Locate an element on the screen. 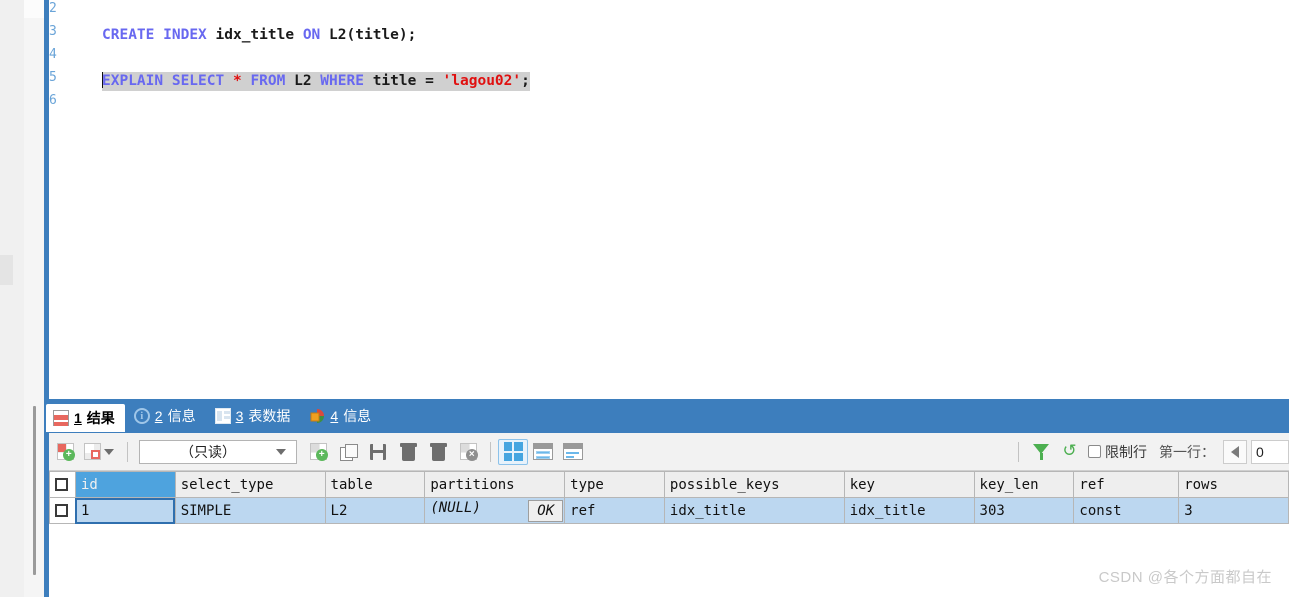  funnel-icon is located at coordinates (1041, 451).